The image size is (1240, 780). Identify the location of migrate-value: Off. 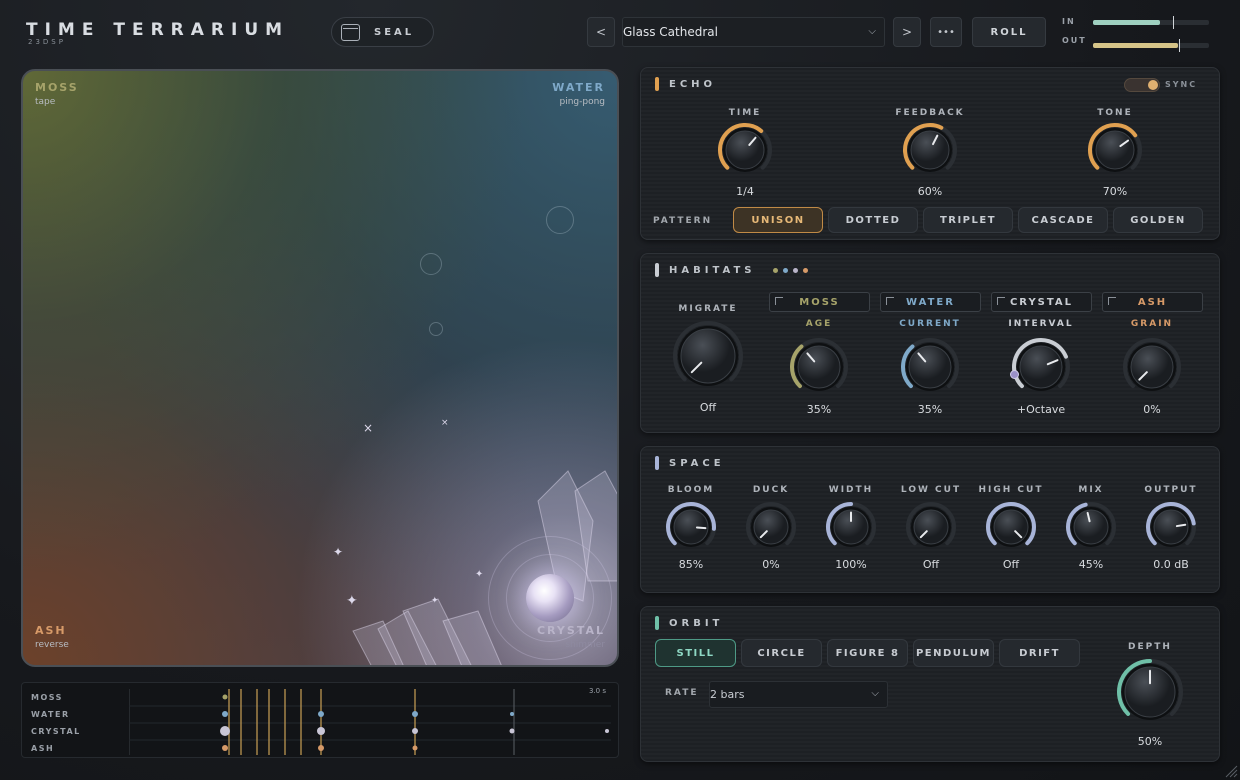
(708, 407).